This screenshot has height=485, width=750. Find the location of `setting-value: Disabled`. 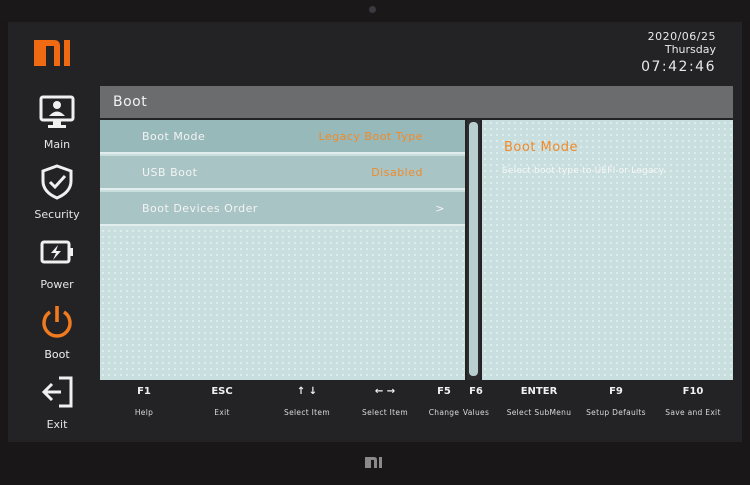

setting-value: Disabled is located at coordinates (397, 172).